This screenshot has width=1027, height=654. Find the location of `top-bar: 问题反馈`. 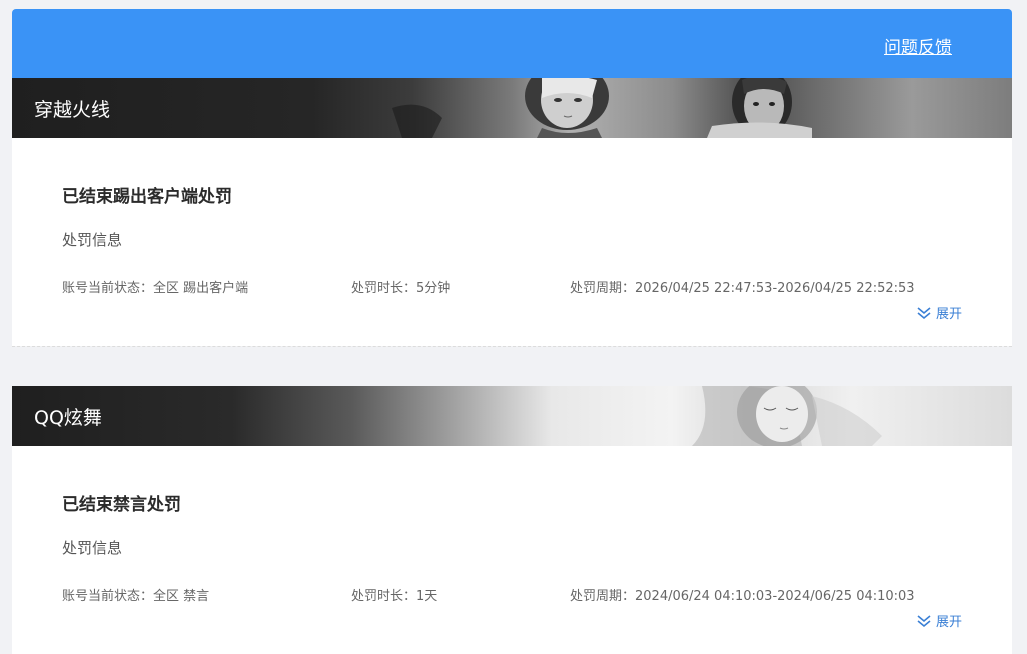

top-bar: 问题反馈 is located at coordinates (512, 43).